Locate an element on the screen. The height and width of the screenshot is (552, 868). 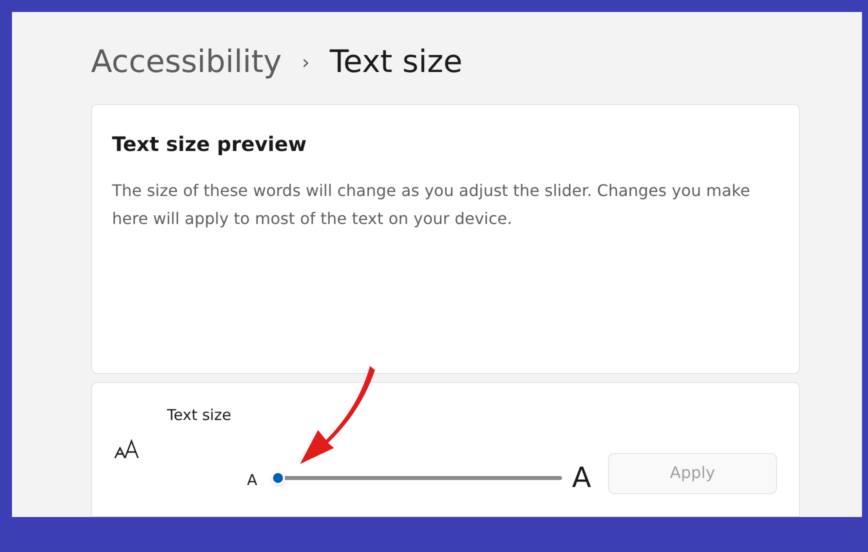
preview-description: The size of these words will change as you adjust the slider. Changes you make here will apply to most of the text on your device. is located at coordinates (432, 205).